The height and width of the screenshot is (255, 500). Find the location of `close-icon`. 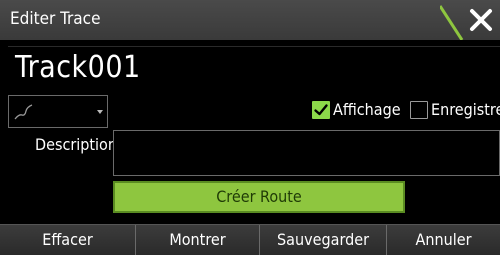

close-icon is located at coordinates (466, 22).